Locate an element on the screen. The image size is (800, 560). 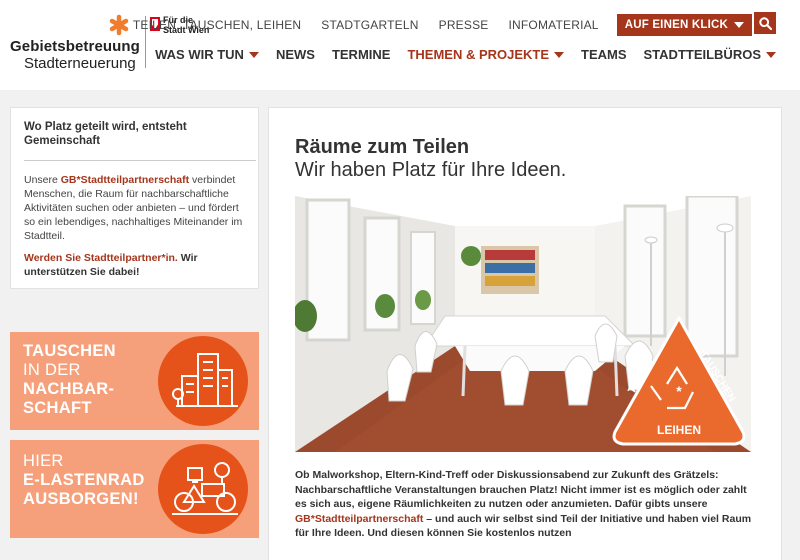
search-button is located at coordinates (765, 23).